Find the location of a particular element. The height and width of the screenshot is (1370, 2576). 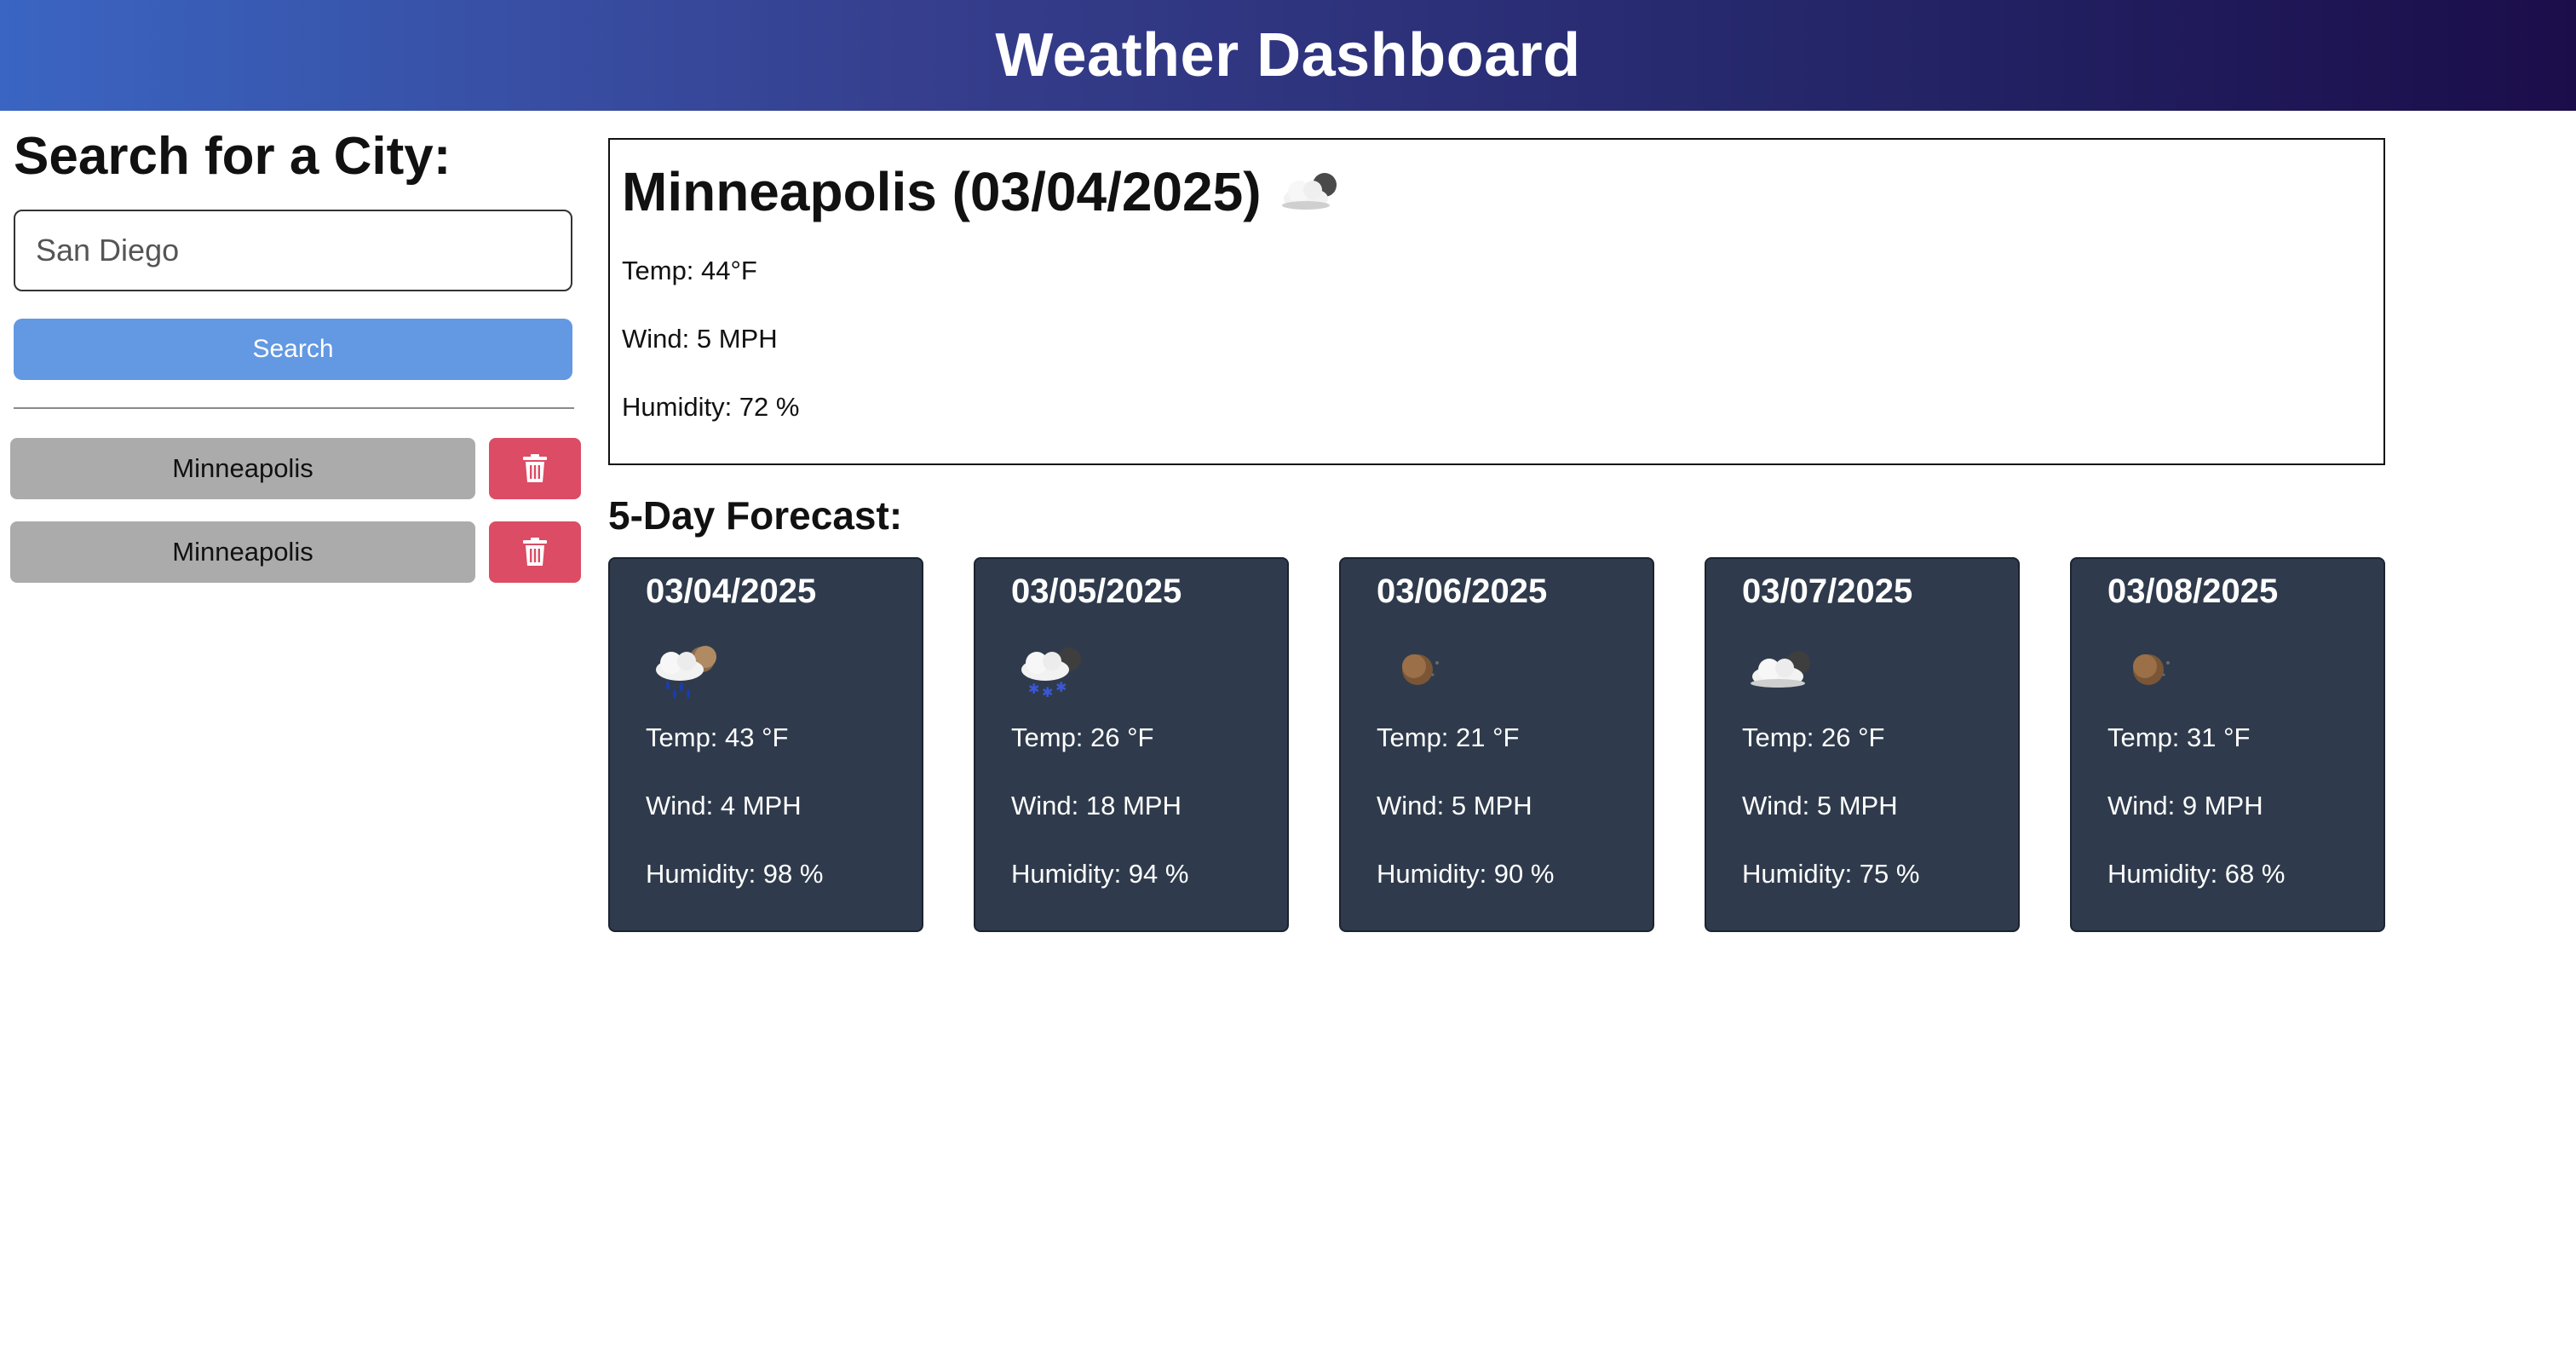

forecast-humidity: Humidity: 90 % is located at coordinates (1466, 874).